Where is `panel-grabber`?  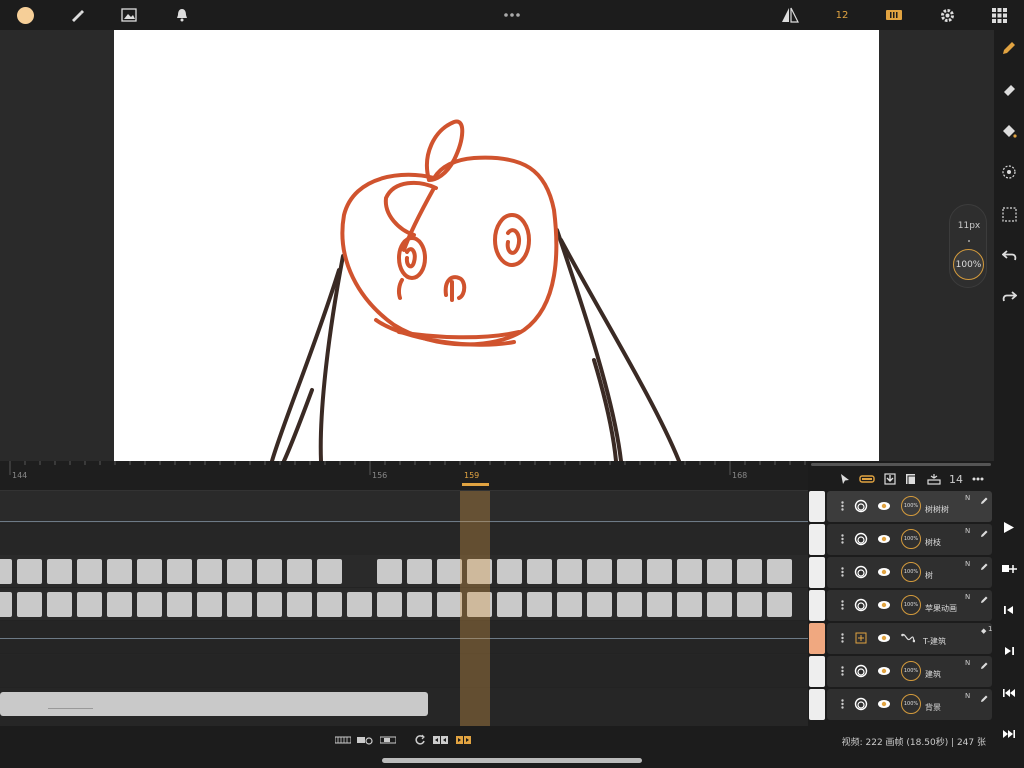 panel-grabber is located at coordinates (901, 464).